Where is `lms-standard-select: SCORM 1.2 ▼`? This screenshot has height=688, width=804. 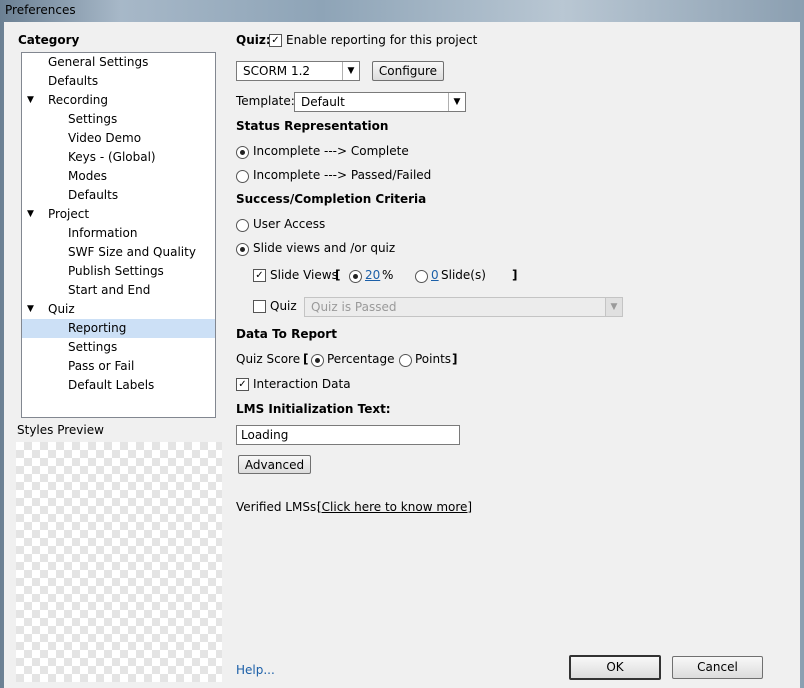
lms-standard-select: SCORM 1.2 ▼ is located at coordinates (298, 71).